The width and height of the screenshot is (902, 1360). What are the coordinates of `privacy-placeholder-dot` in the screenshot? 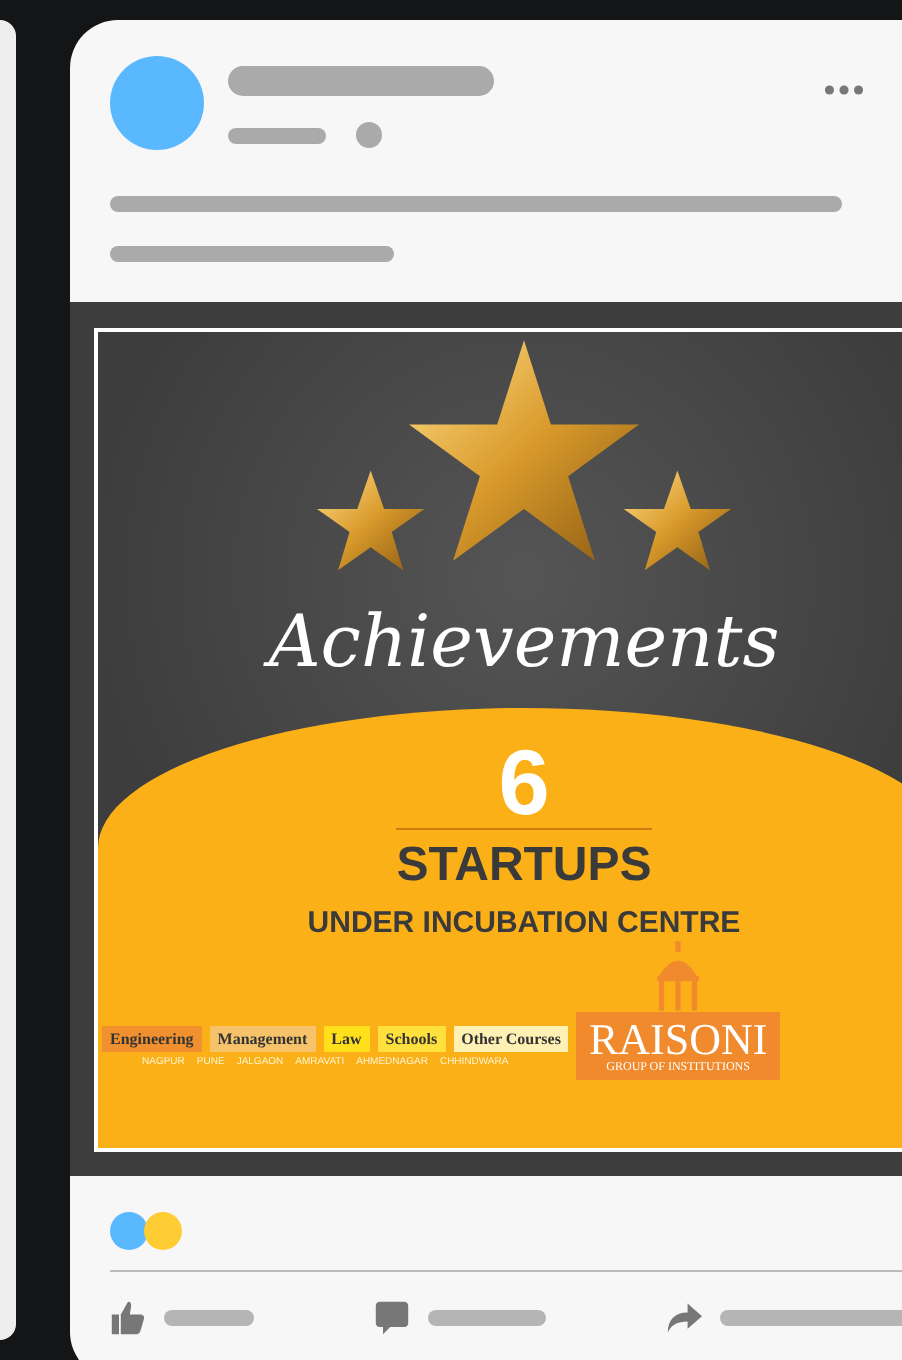 It's located at (369, 135).